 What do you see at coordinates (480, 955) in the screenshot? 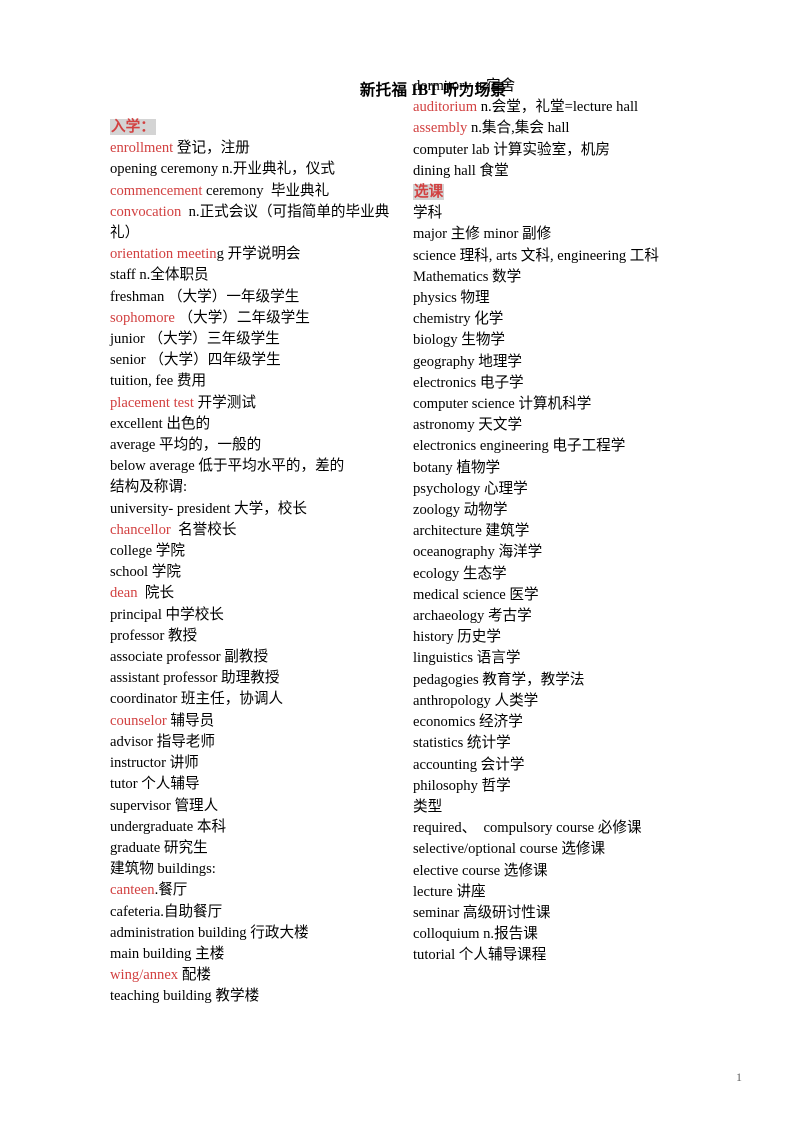
I see `vocabulary-definition: tutorial 个人辅导课程` at bounding box center [480, 955].